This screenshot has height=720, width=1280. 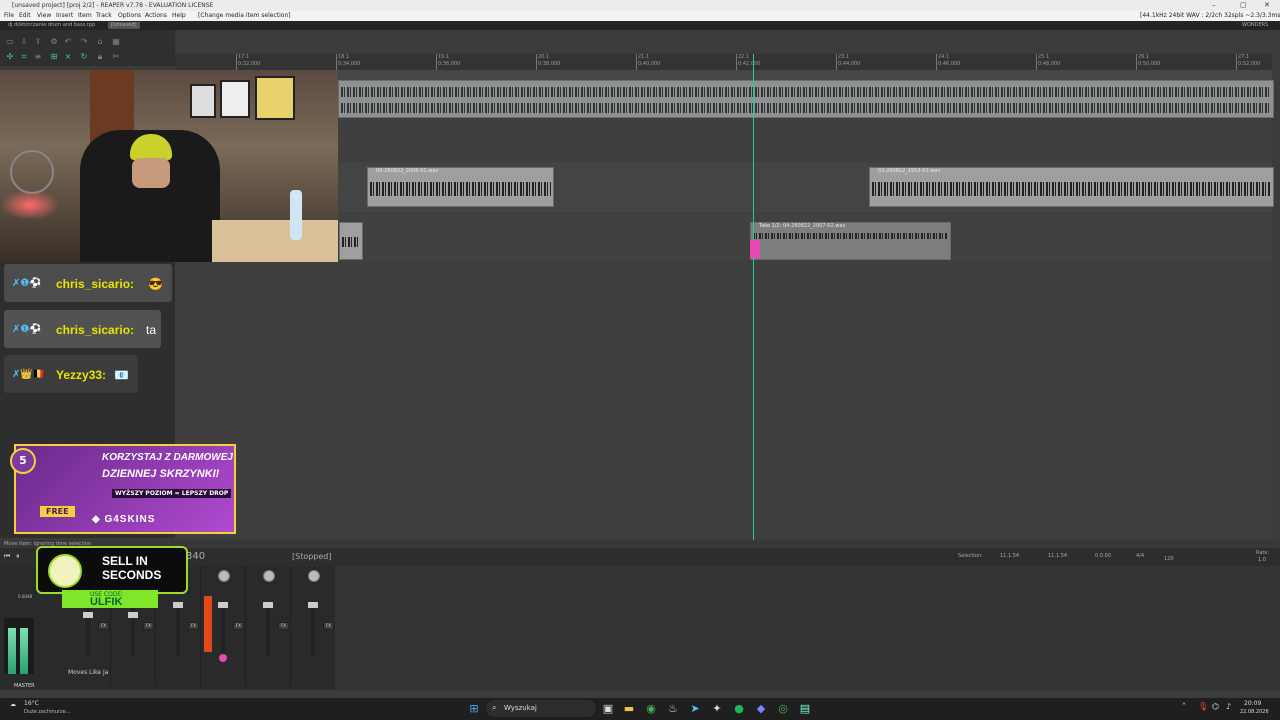 What do you see at coordinates (124, 25) in the screenshot?
I see `tab-unsaved: [Unsaved]` at bounding box center [124, 25].